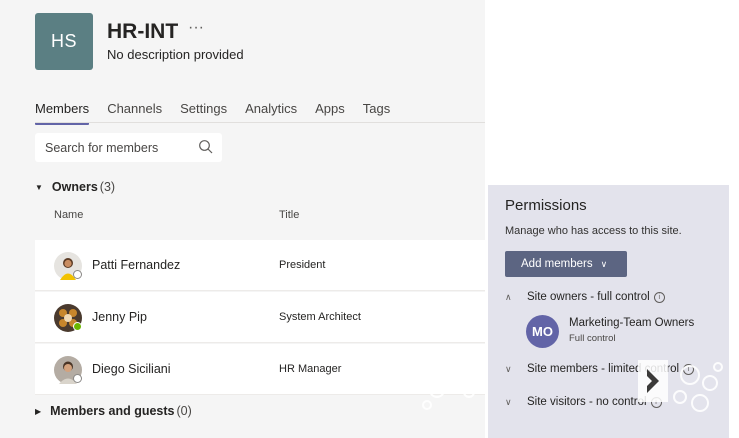 Image resolution: width=739 pixels, height=438 pixels. What do you see at coordinates (587, 402) in the screenshot?
I see `site-visitors-label: Site visitors - no control` at bounding box center [587, 402].